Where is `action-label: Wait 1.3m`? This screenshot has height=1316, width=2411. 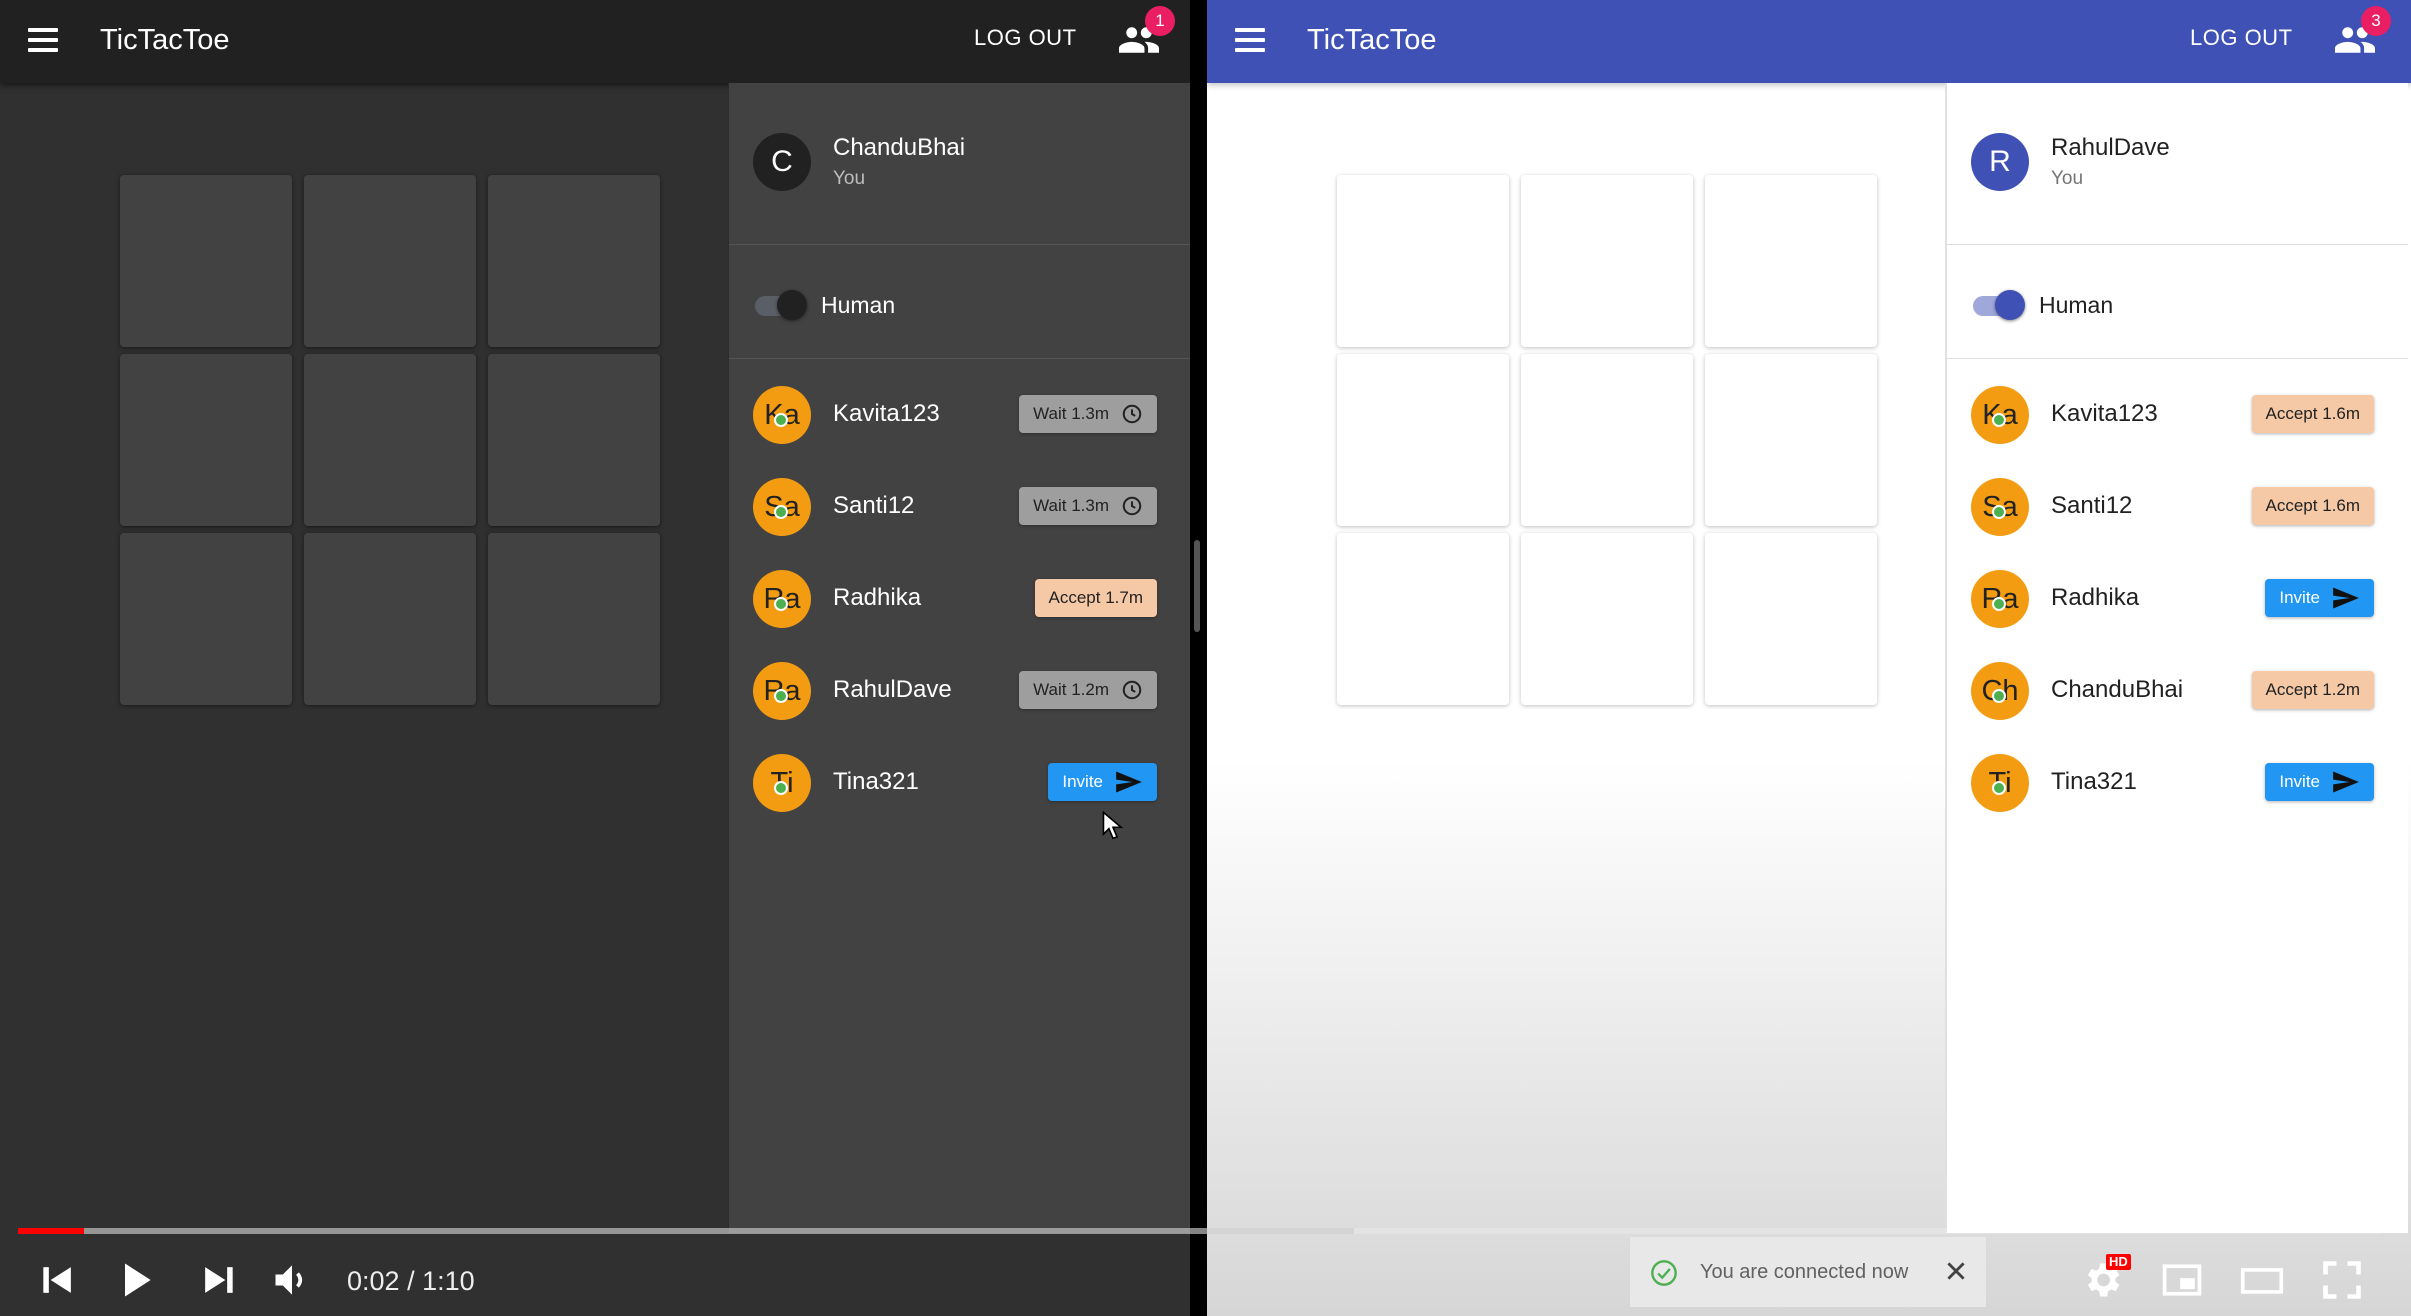 action-label: Wait 1.3m is located at coordinates (1071, 413).